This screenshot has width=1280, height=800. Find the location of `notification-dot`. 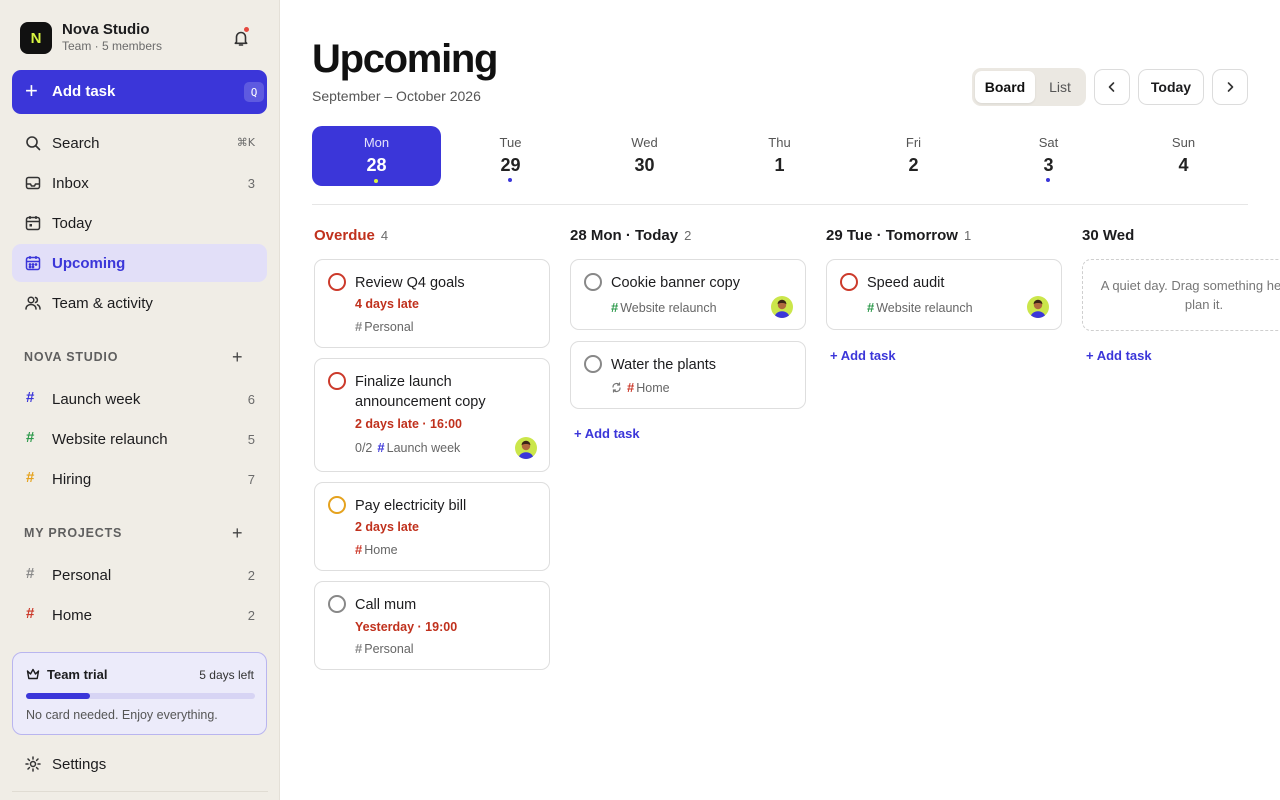

notification-dot is located at coordinates (246, 29).